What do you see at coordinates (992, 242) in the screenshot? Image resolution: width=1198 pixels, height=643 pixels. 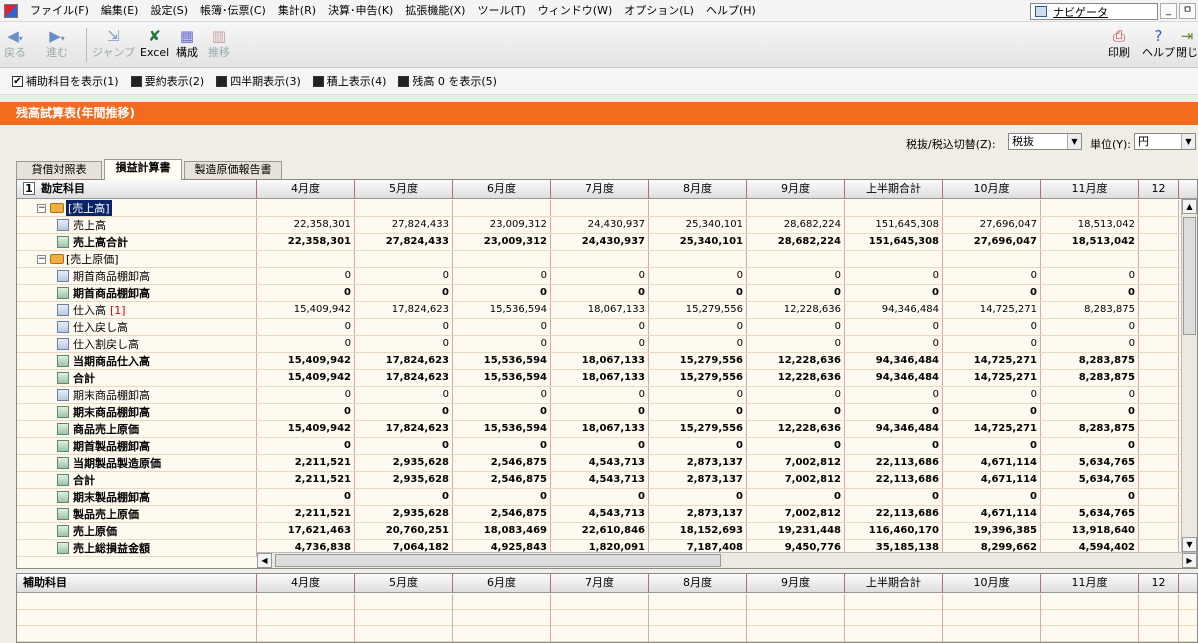 I see `value-cell: 27,696,047` at bounding box center [992, 242].